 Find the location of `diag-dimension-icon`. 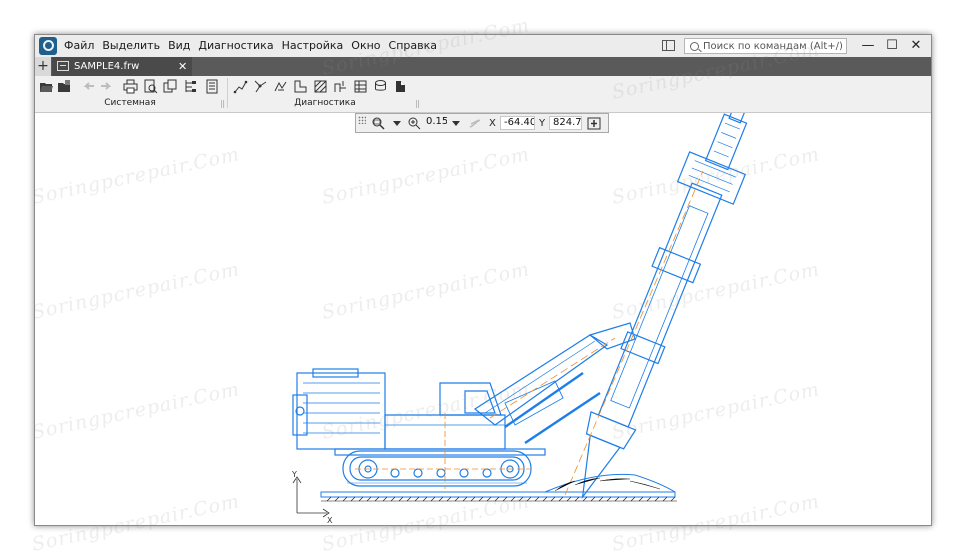

diag-dimension-icon is located at coordinates (340, 86).